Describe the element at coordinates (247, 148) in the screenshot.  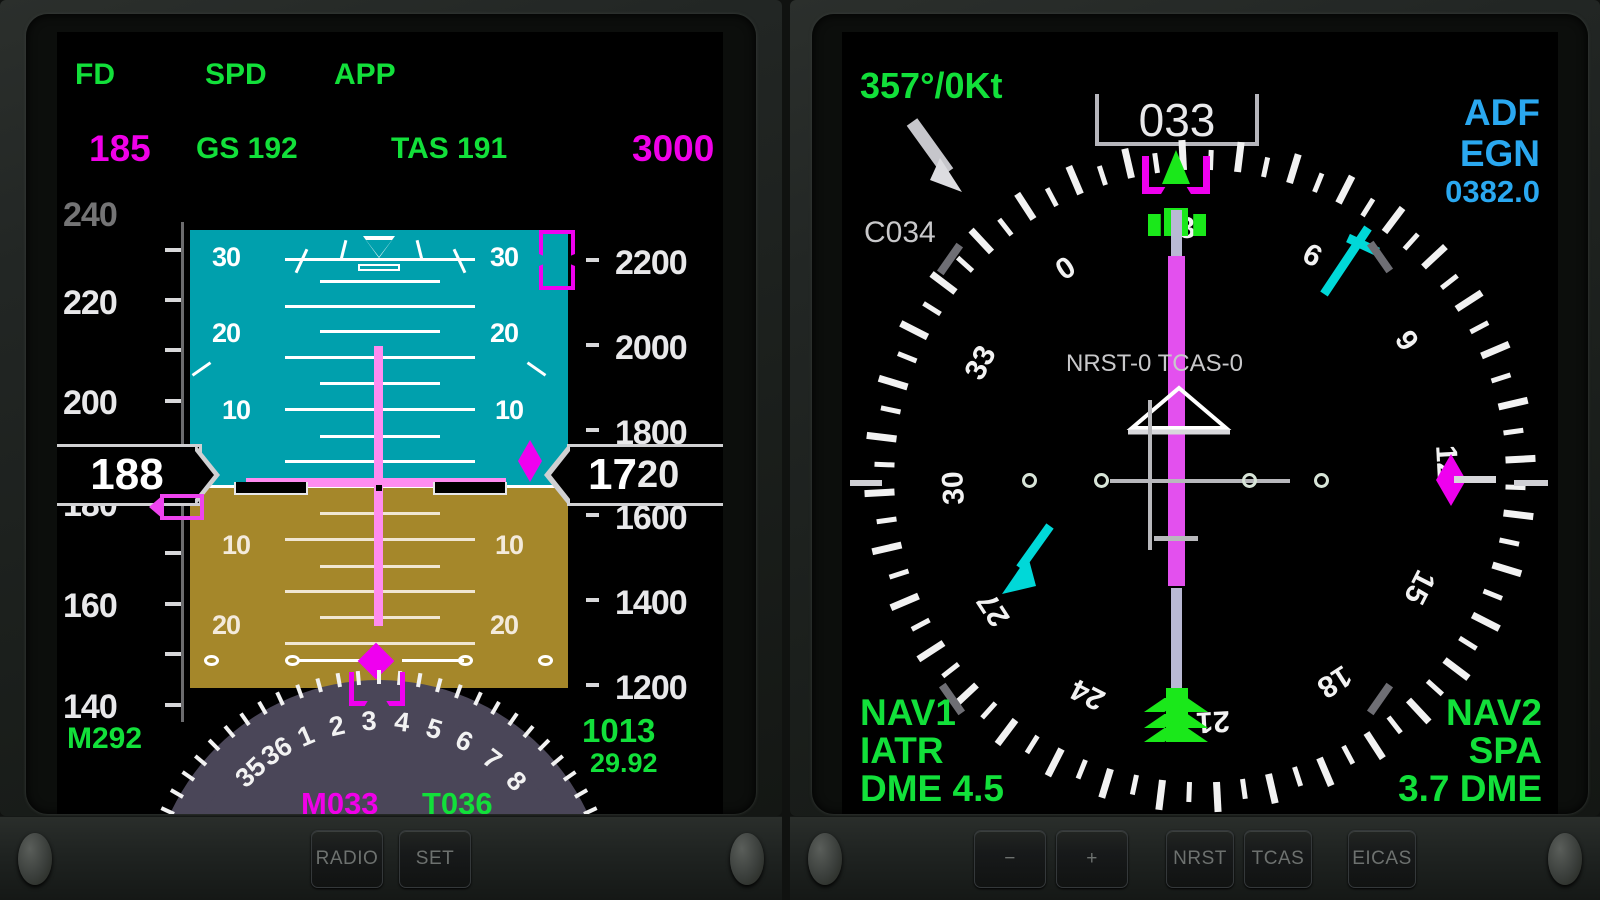
I see `ground-speed: GS 192` at that location.